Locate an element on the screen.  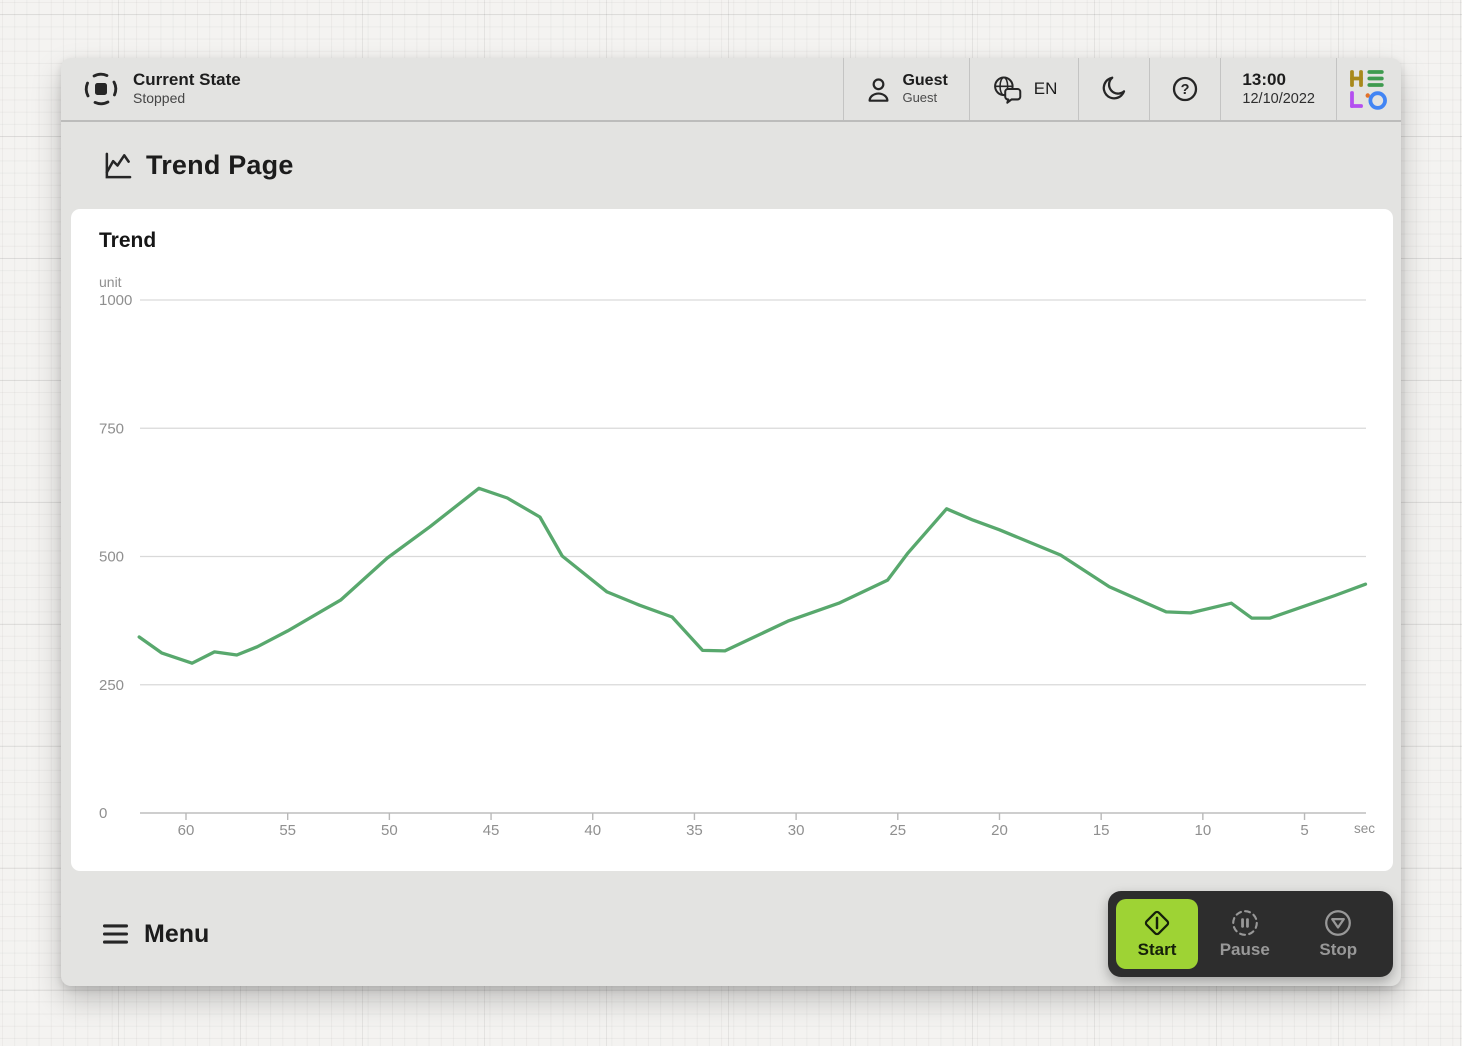
svg-text: 40 is located at coordinates (592, 830).